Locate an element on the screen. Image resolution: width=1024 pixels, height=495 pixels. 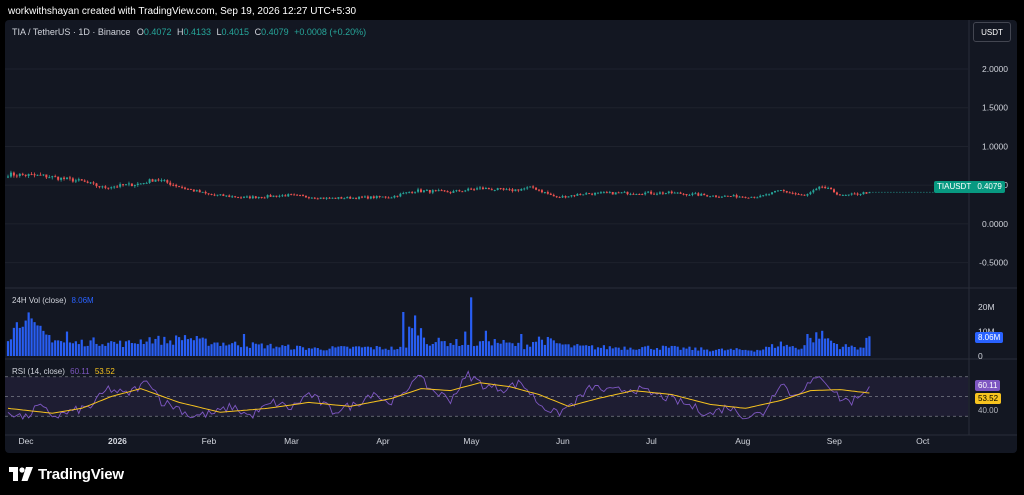
price-tag-symbol: TIAUSDT is located at coordinates (954, 186).